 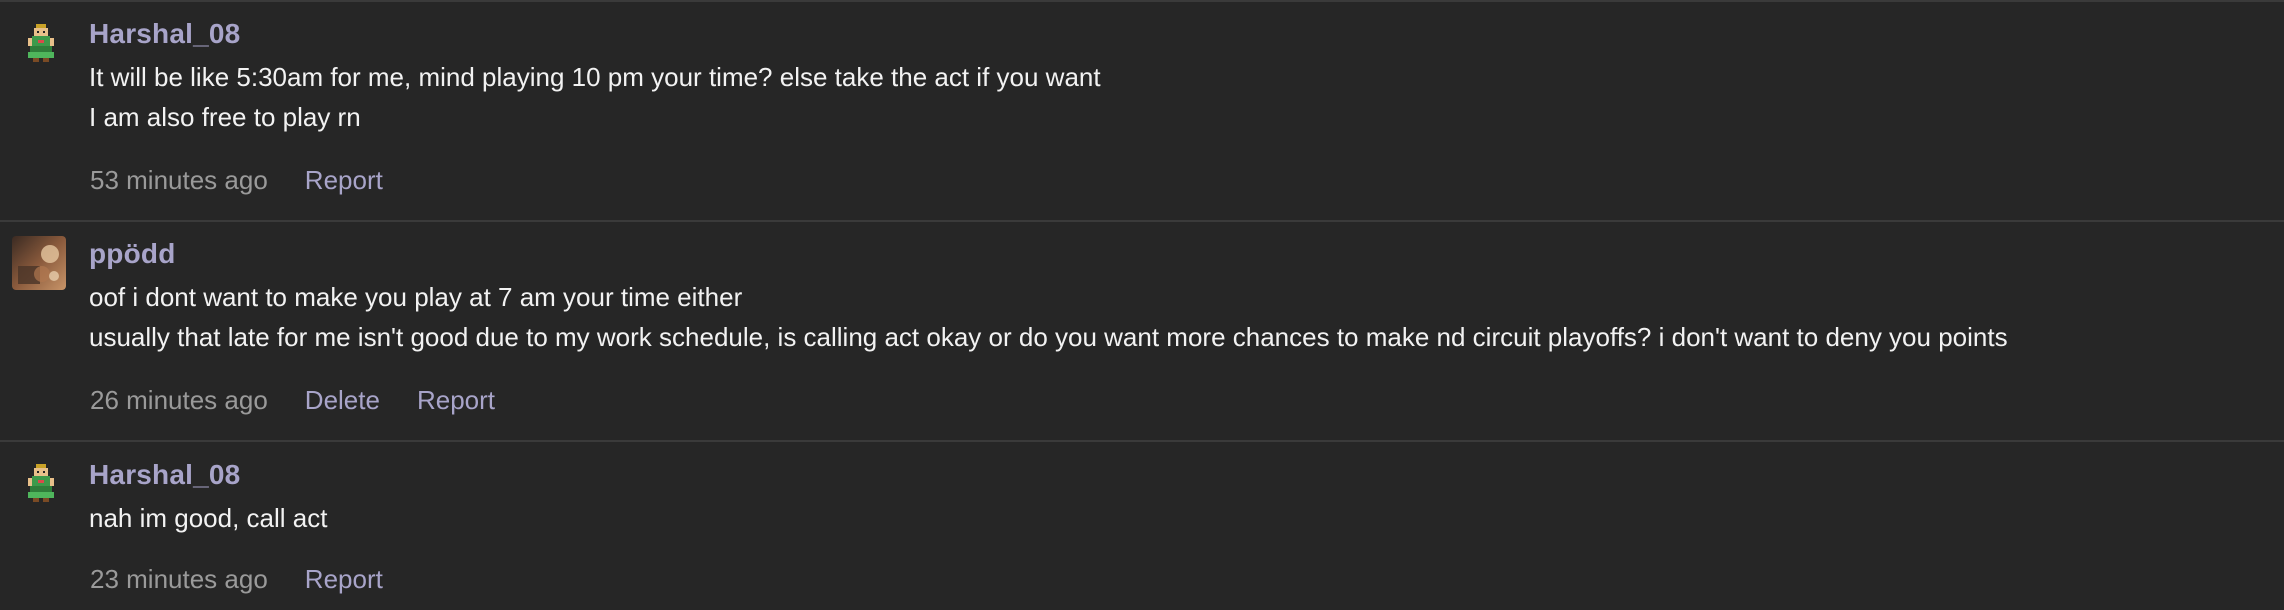 I want to click on comment-line: I am also free to play rn, so click(x=225, y=117).